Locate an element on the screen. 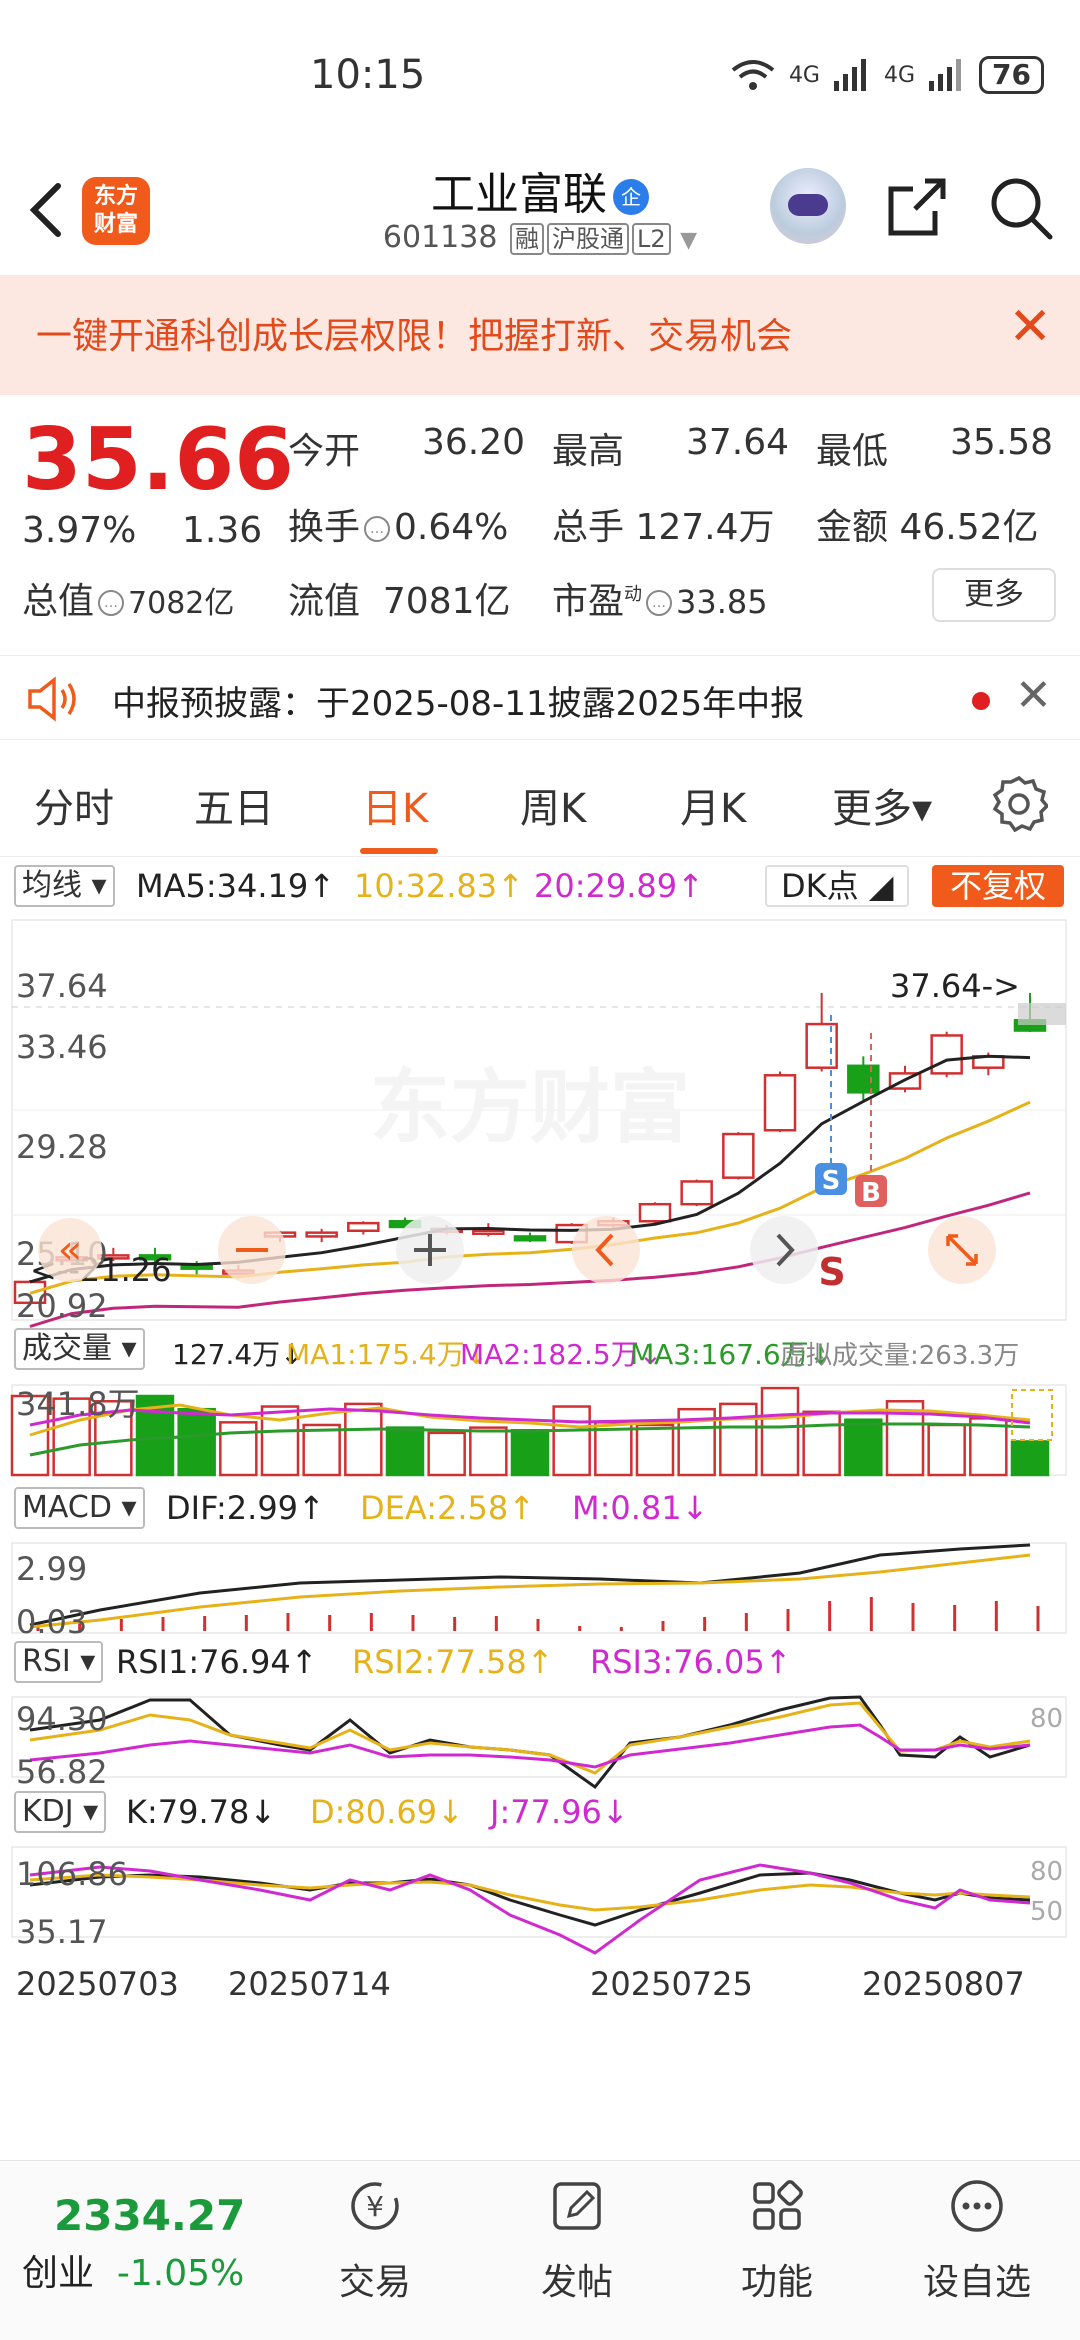  low-label: 最低 is located at coordinates (852, 451).